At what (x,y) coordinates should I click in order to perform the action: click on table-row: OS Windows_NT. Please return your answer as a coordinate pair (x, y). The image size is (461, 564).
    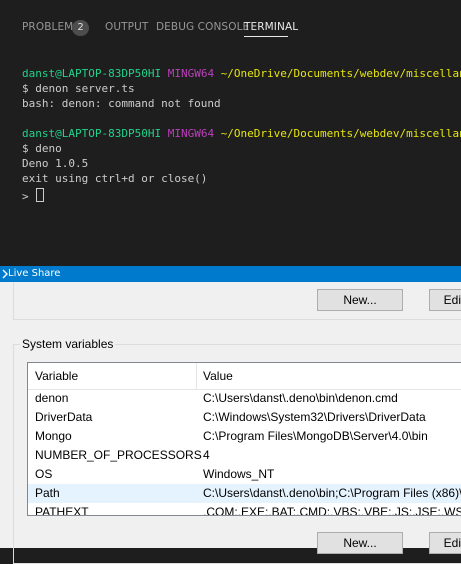
    Looking at the image, I should click on (244, 474).